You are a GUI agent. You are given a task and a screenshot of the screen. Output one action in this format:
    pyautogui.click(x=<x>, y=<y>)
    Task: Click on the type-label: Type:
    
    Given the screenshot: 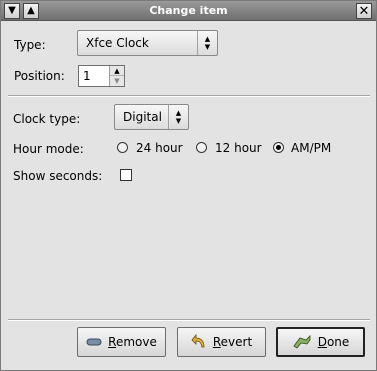 What is the action you would take?
    pyautogui.click(x=30, y=45)
    